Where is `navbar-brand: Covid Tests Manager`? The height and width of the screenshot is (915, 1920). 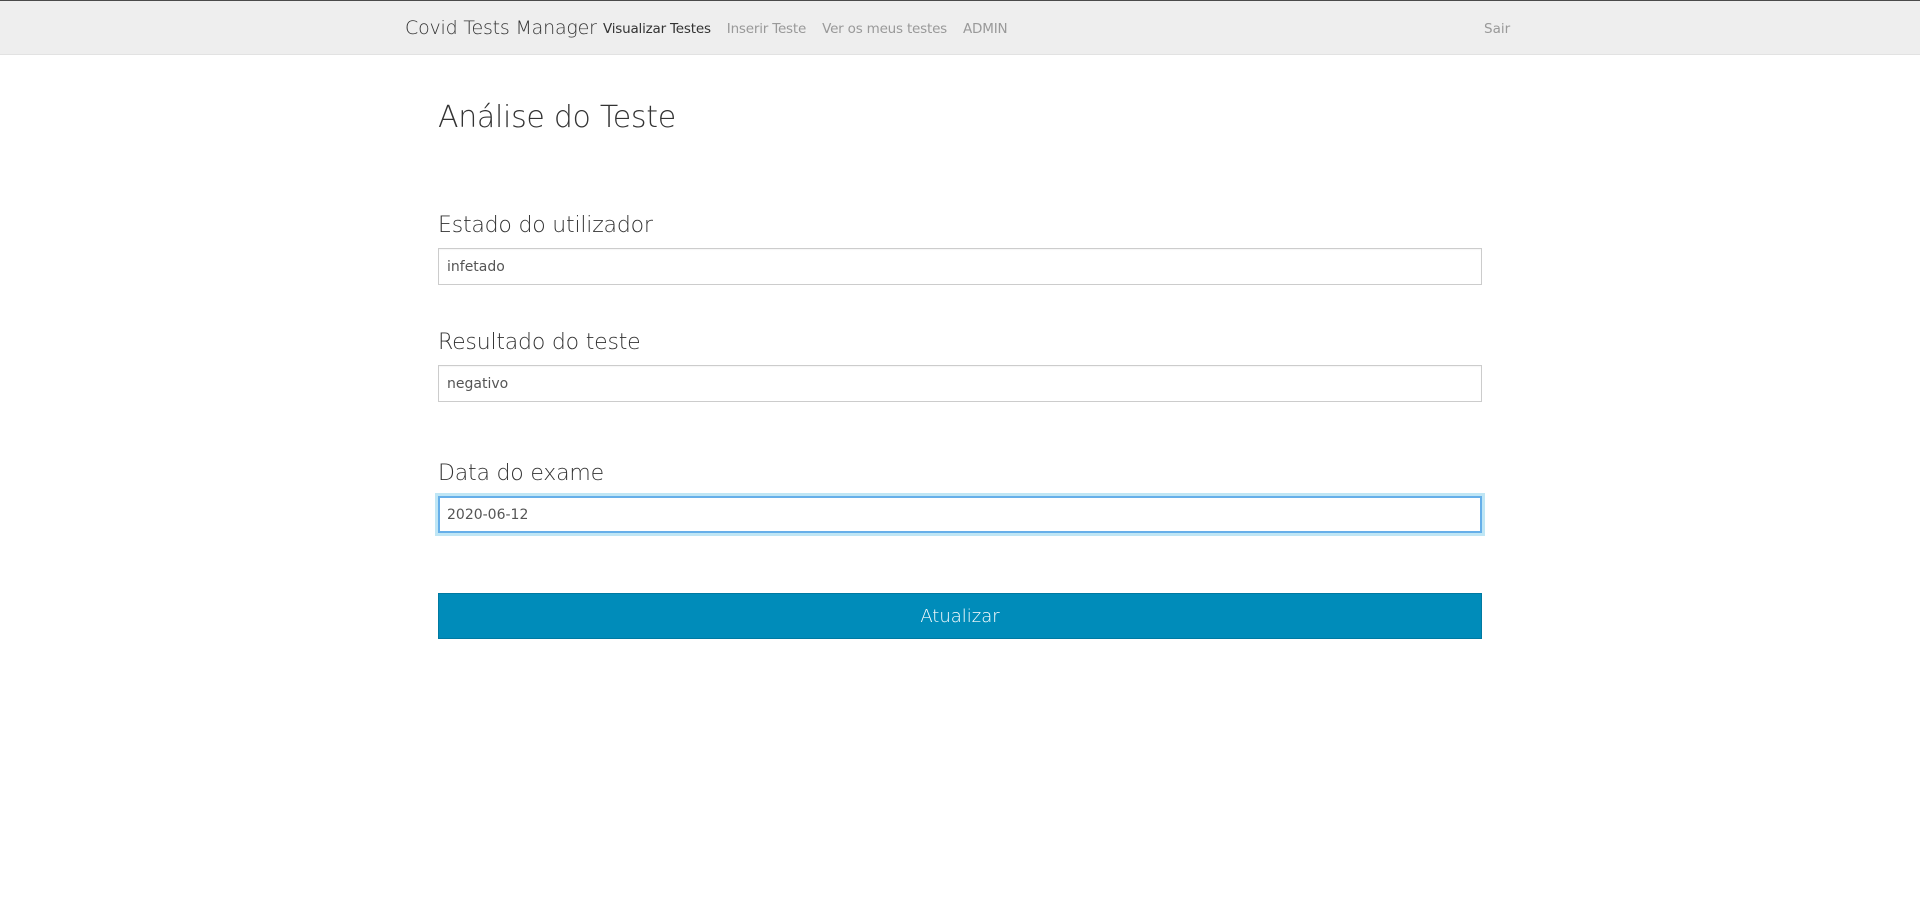 navbar-brand: Covid Tests Manager is located at coordinates (501, 28).